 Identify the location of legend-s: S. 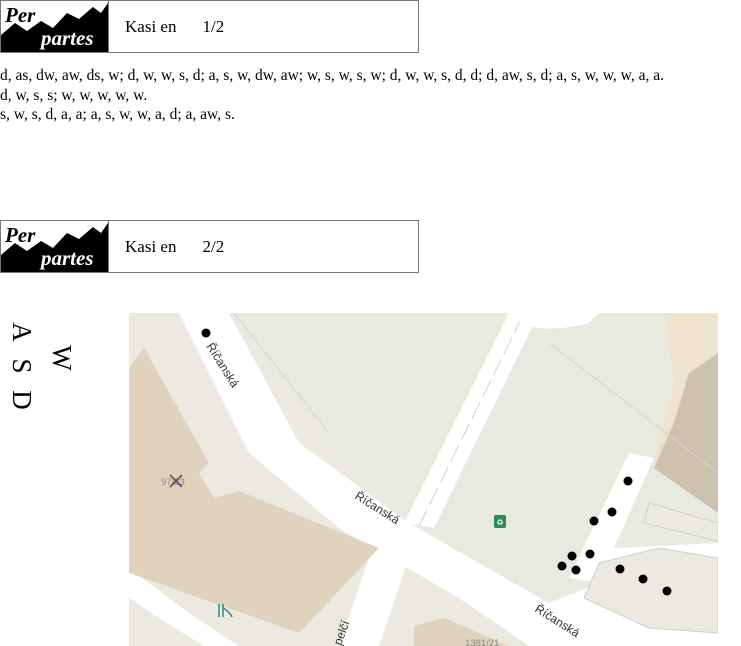
(22, 366).